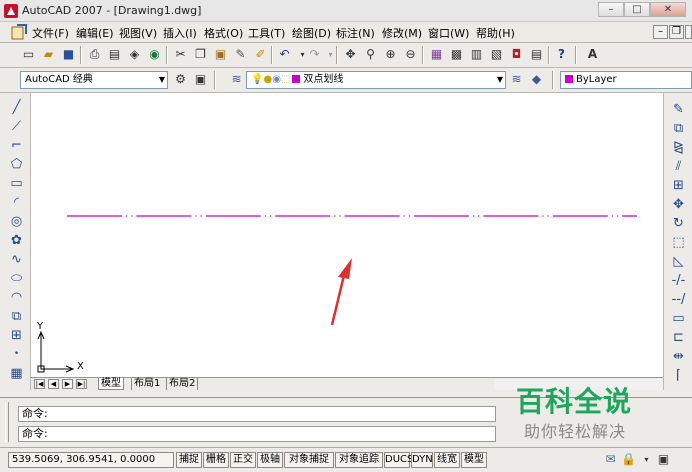  What do you see at coordinates (67, 384) in the screenshot?
I see `next-tab-icon: ▶` at bounding box center [67, 384].